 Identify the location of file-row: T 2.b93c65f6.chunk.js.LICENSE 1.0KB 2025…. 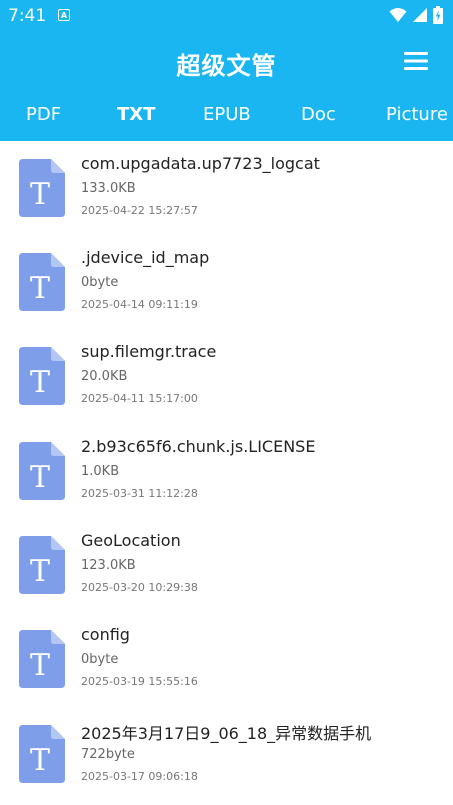
(226, 471).